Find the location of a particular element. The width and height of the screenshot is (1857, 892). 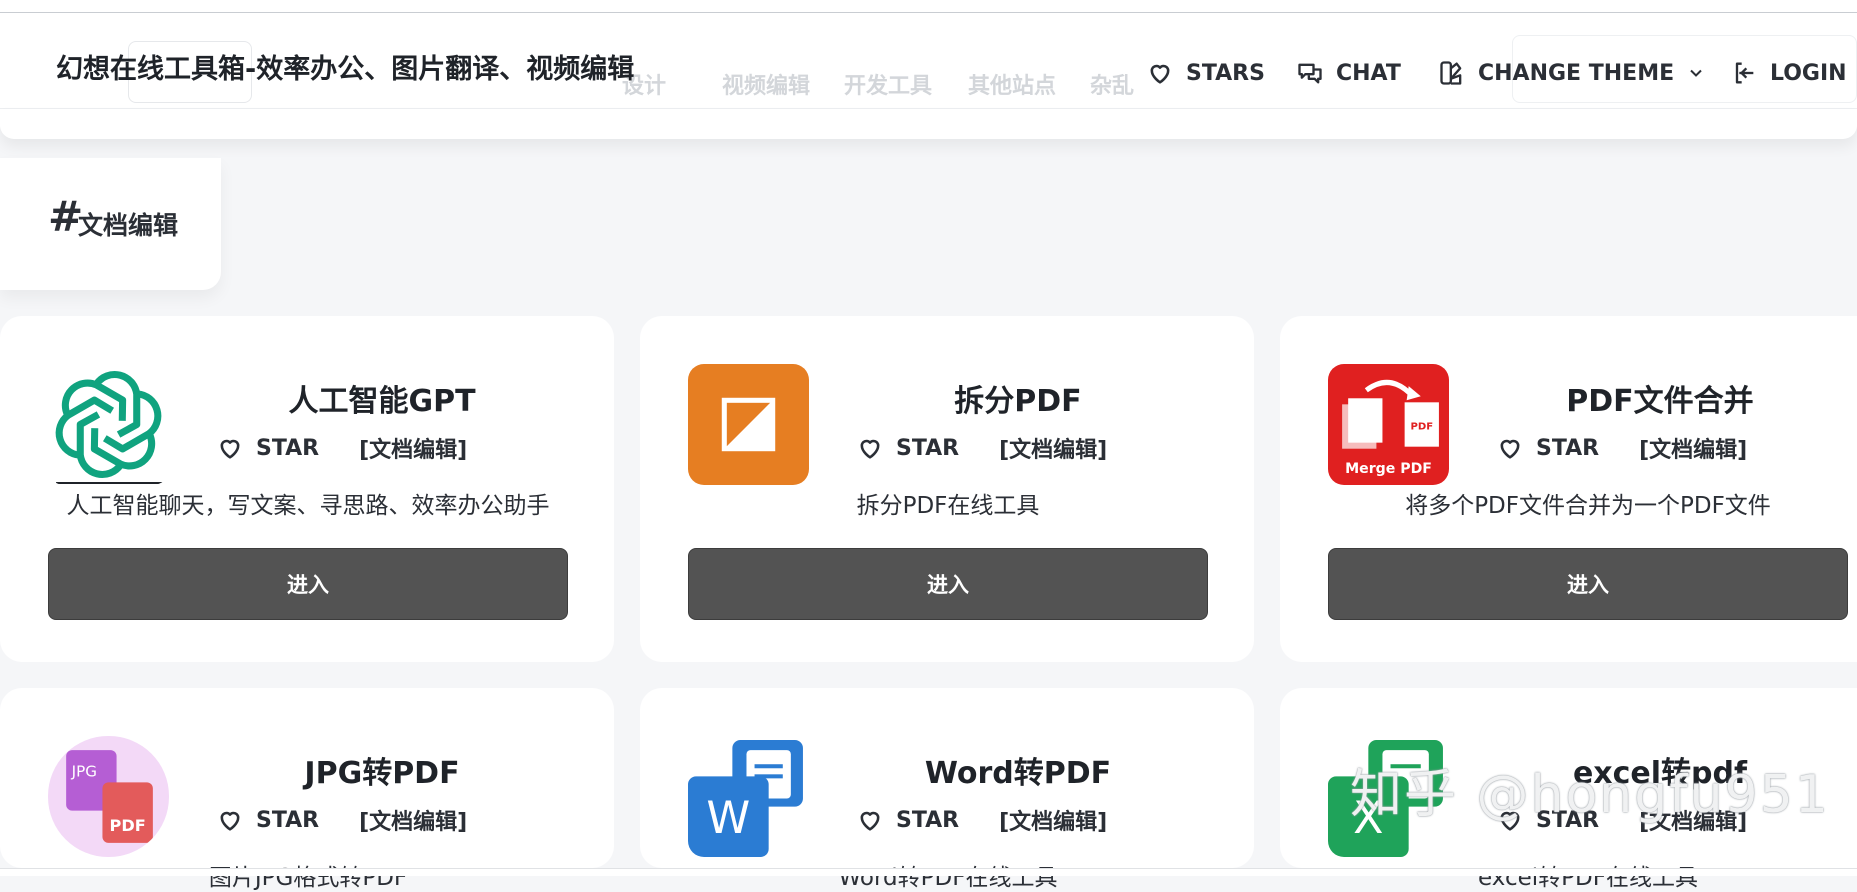

ghost-nav-other: 其他站点 is located at coordinates (1012, 86).